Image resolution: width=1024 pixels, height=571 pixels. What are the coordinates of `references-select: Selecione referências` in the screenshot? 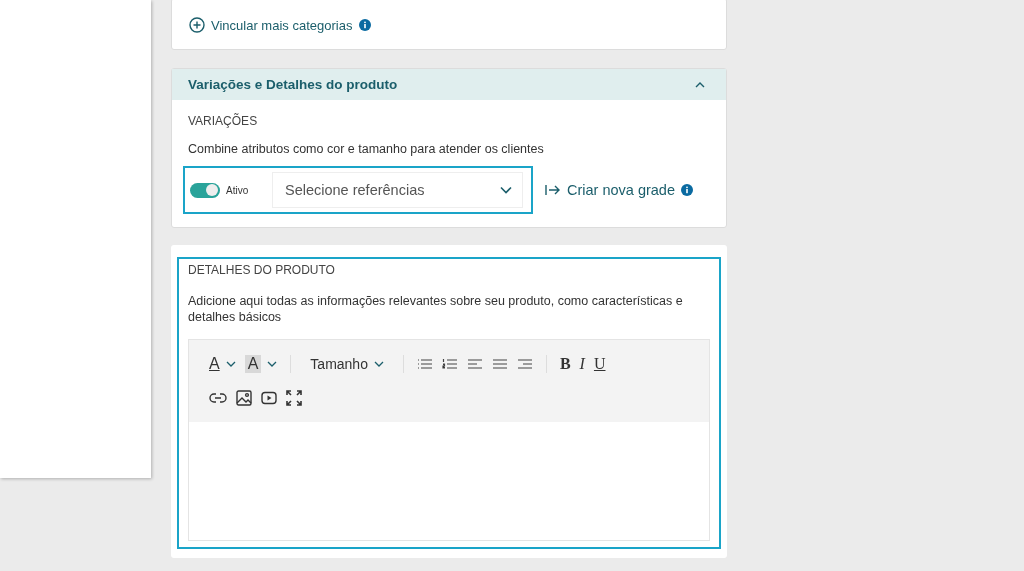 It's located at (397, 190).